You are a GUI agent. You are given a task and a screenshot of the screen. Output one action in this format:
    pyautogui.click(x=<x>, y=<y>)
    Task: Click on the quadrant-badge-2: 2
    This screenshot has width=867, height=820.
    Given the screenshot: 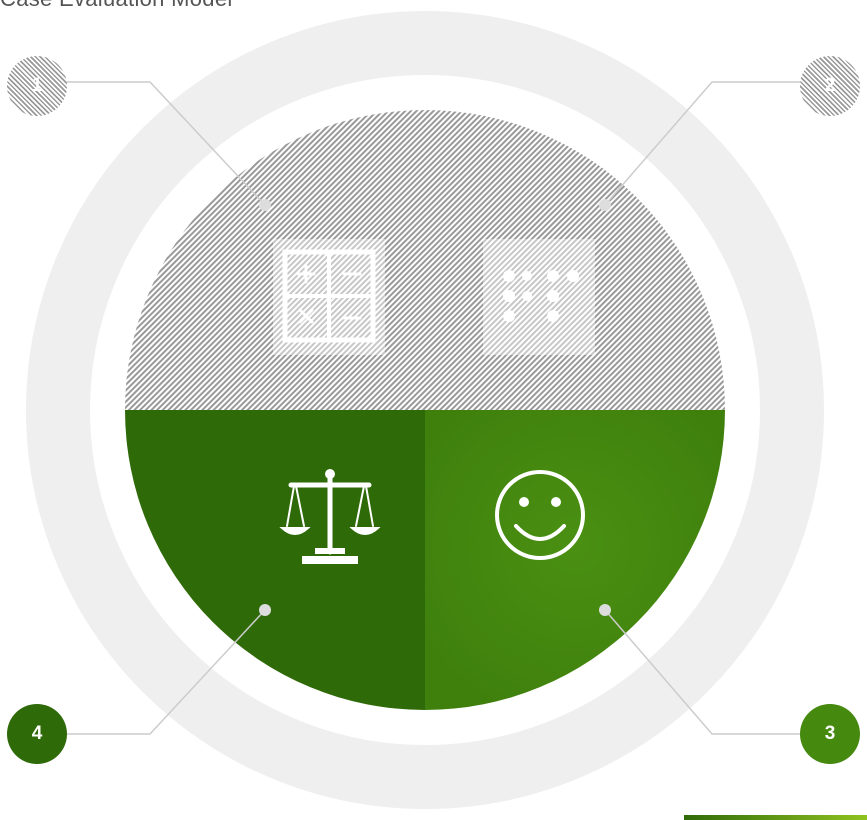 What is the action you would take?
    pyautogui.click(x=830, y=86)
    